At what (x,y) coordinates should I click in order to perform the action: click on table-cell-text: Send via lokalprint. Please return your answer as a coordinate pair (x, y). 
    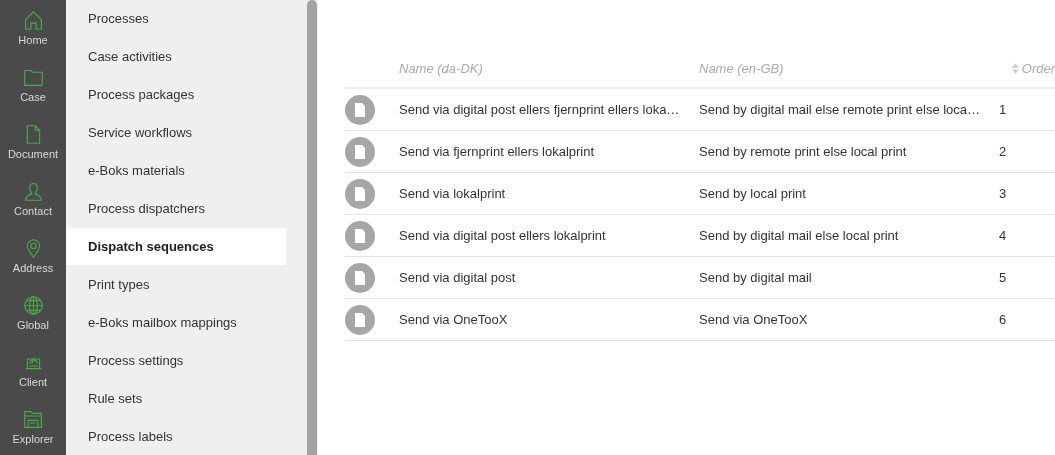
    Looking at the image, I should click on (453, 193).